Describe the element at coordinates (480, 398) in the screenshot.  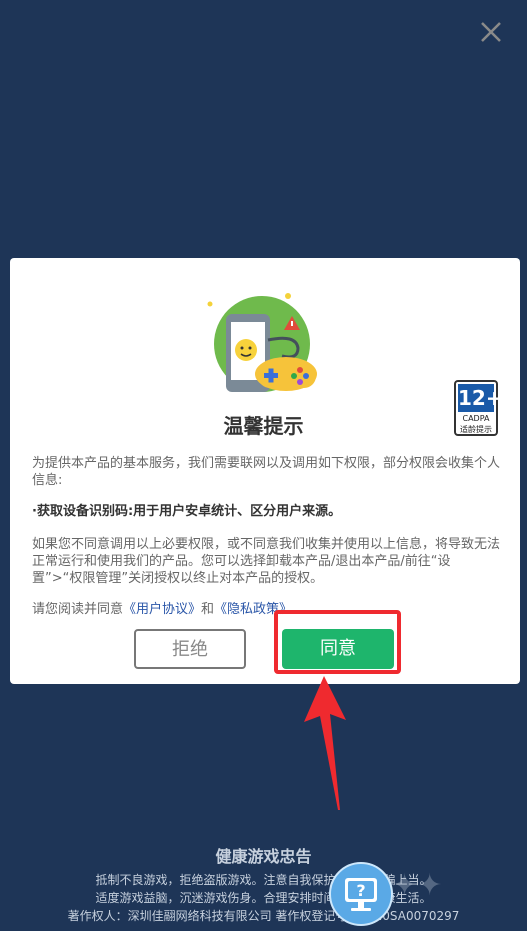
I see `age-rating-number: 12+` at that location.